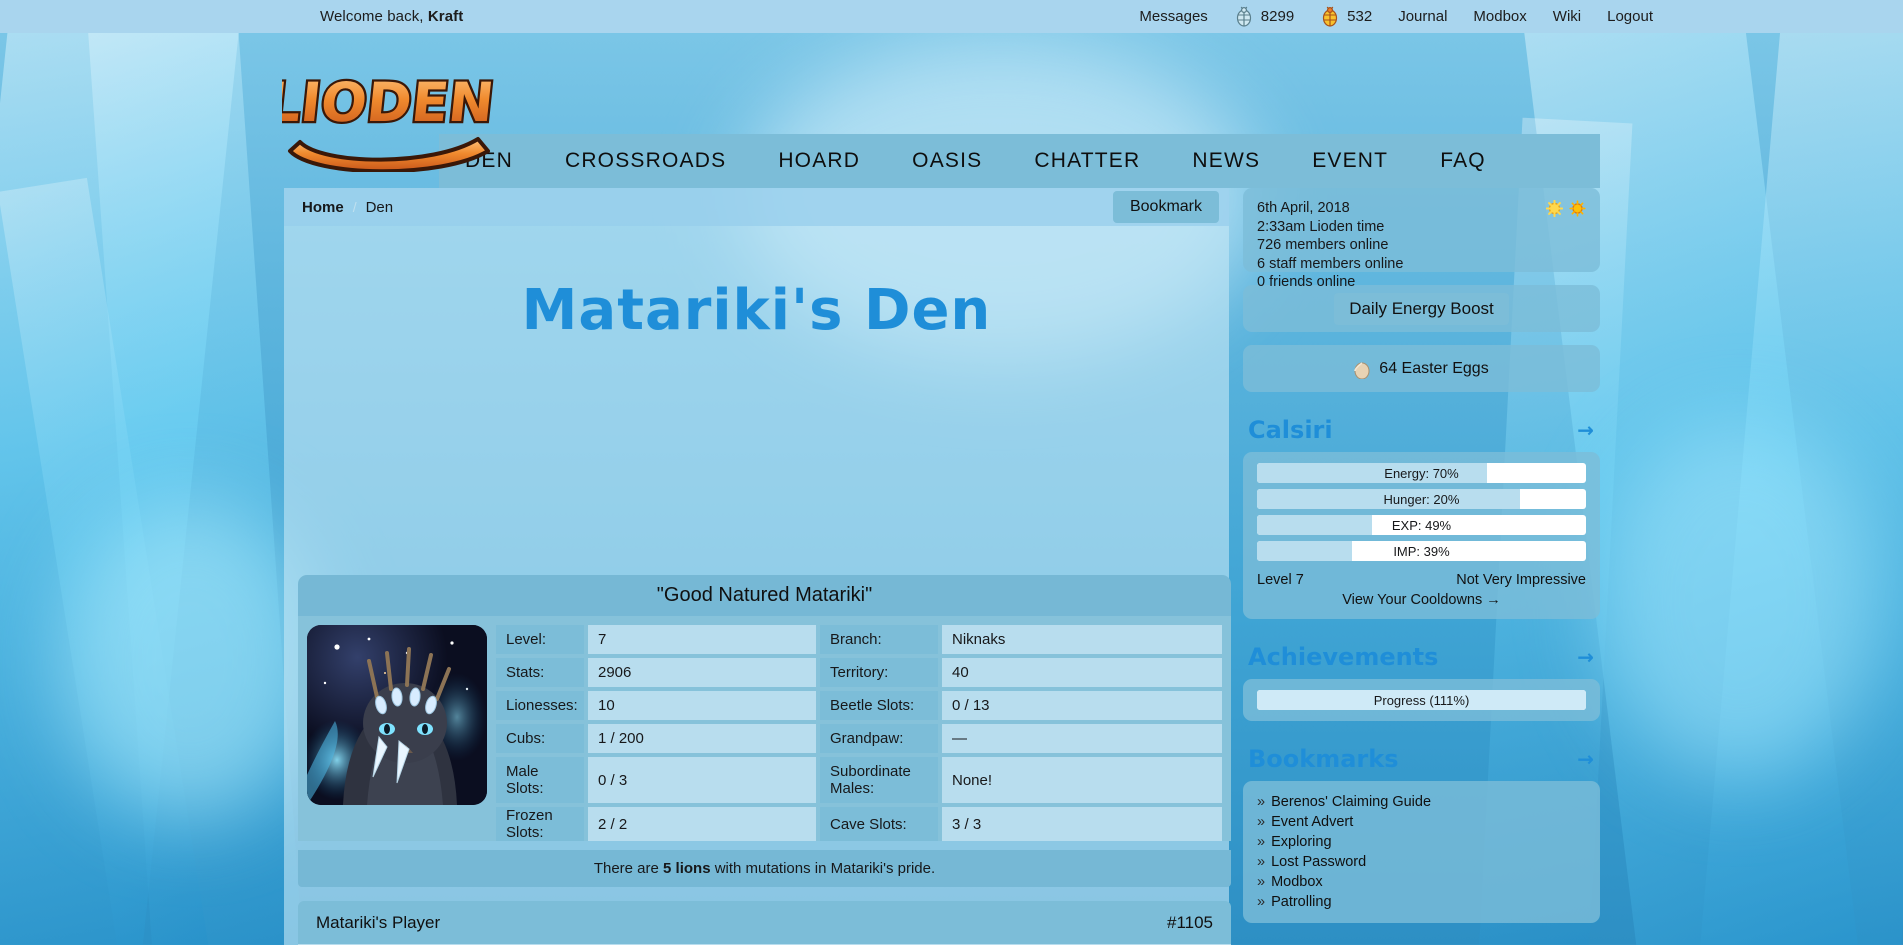  I want to click on nav-item-crossroads: CROSSROADS, so click(645, 161).